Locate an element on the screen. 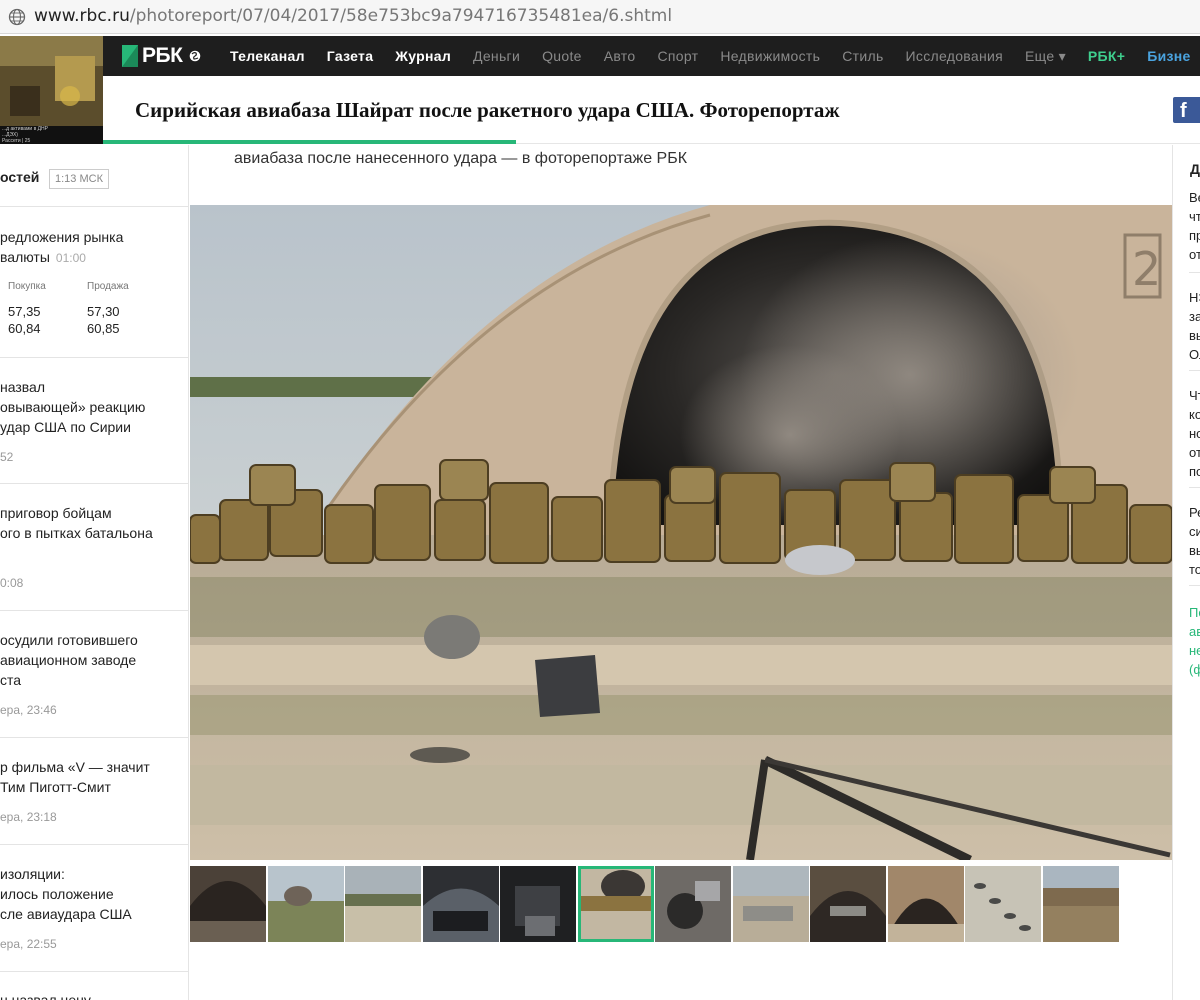  nav-item: Телеканал is located at coordinates (267, 56).